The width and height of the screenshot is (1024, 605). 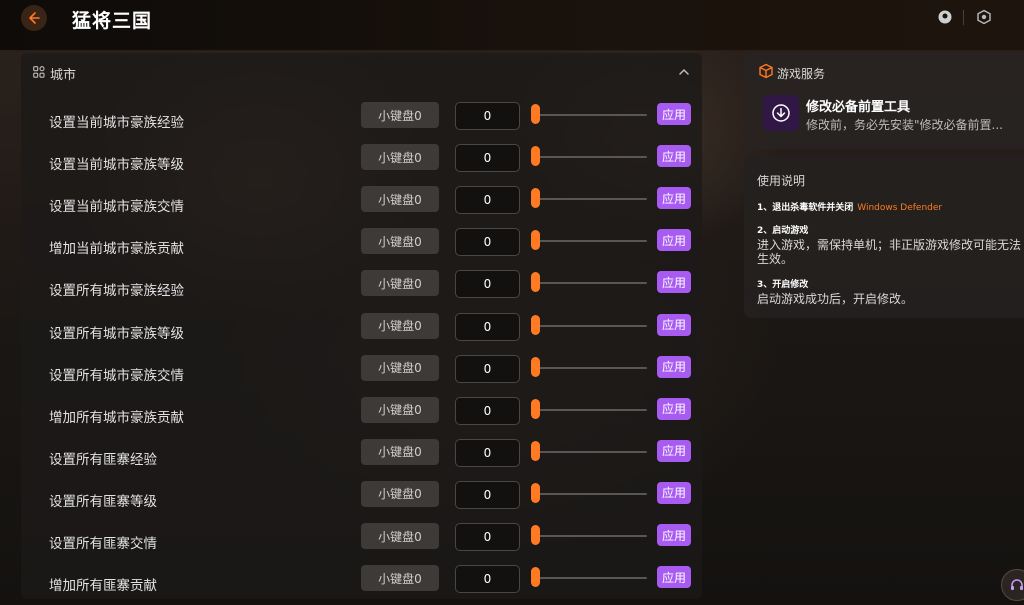 What do you see at coordinates (1017, 584) in the screenshot?
I see `headset-icon` at bounding box center [1017, 584].